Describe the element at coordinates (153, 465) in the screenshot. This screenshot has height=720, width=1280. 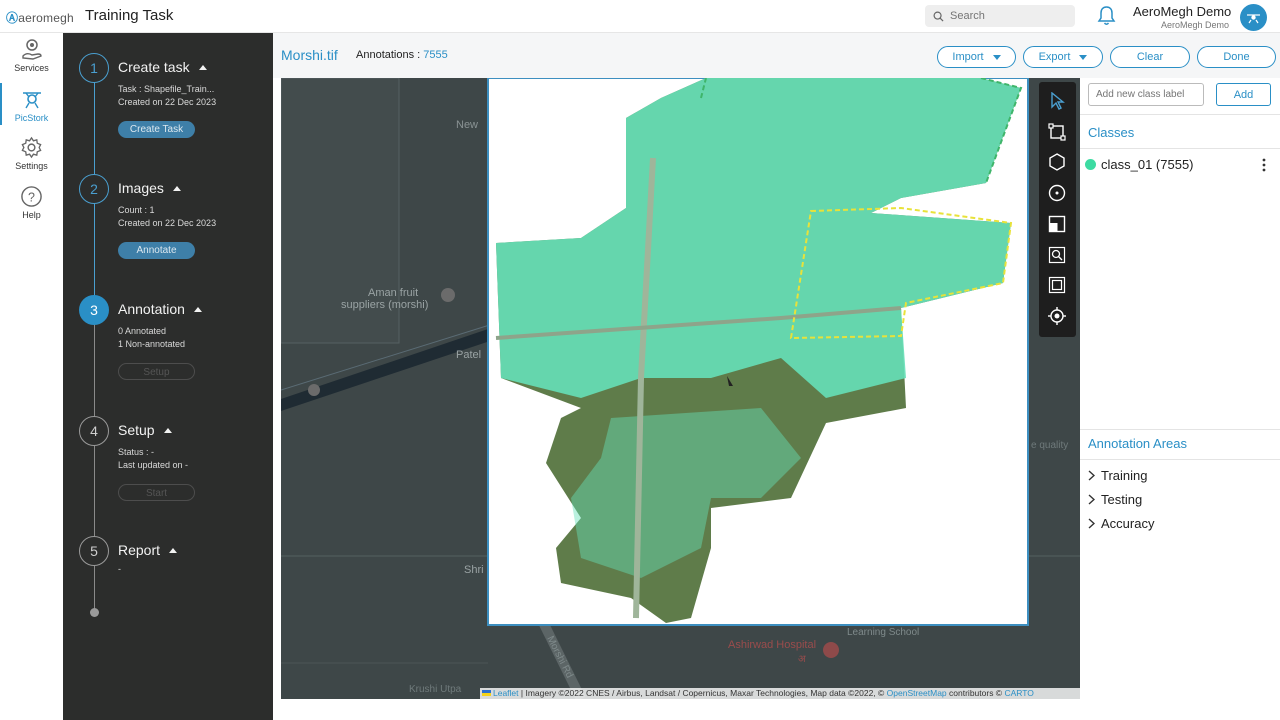
I see `step-last-updated: Last updated on -` at that location.